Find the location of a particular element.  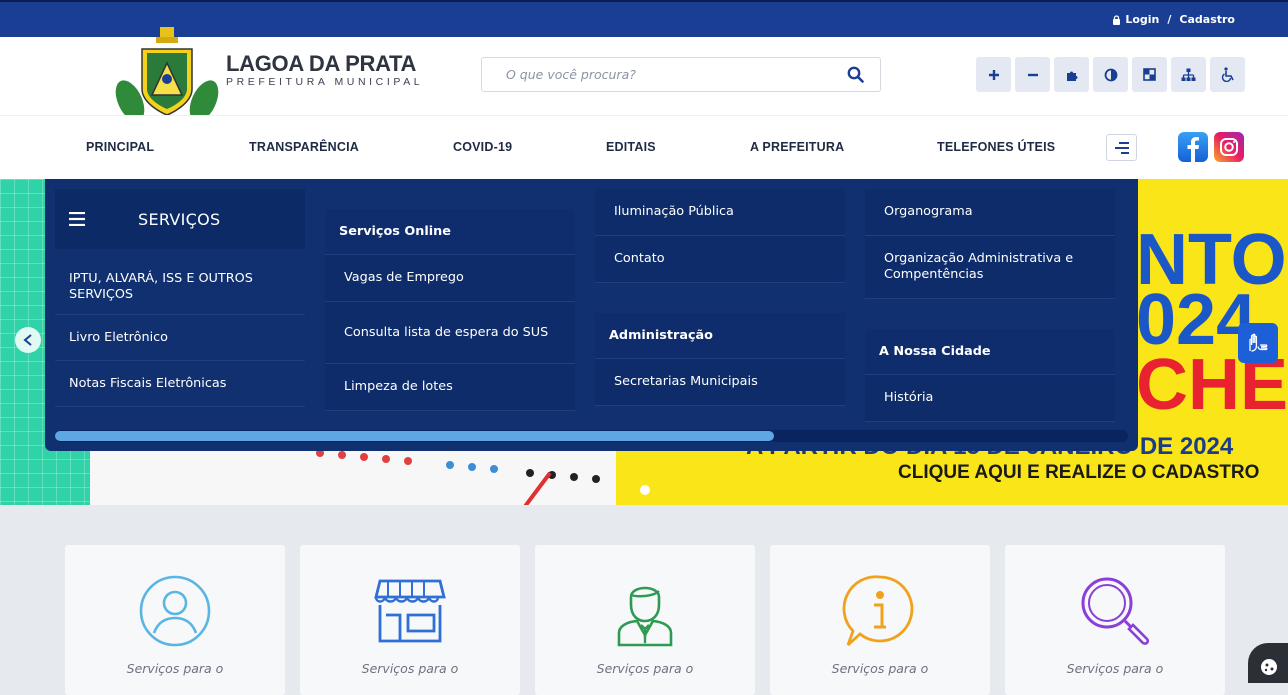

menu-scrollbar is located at coordinates (591, 436).